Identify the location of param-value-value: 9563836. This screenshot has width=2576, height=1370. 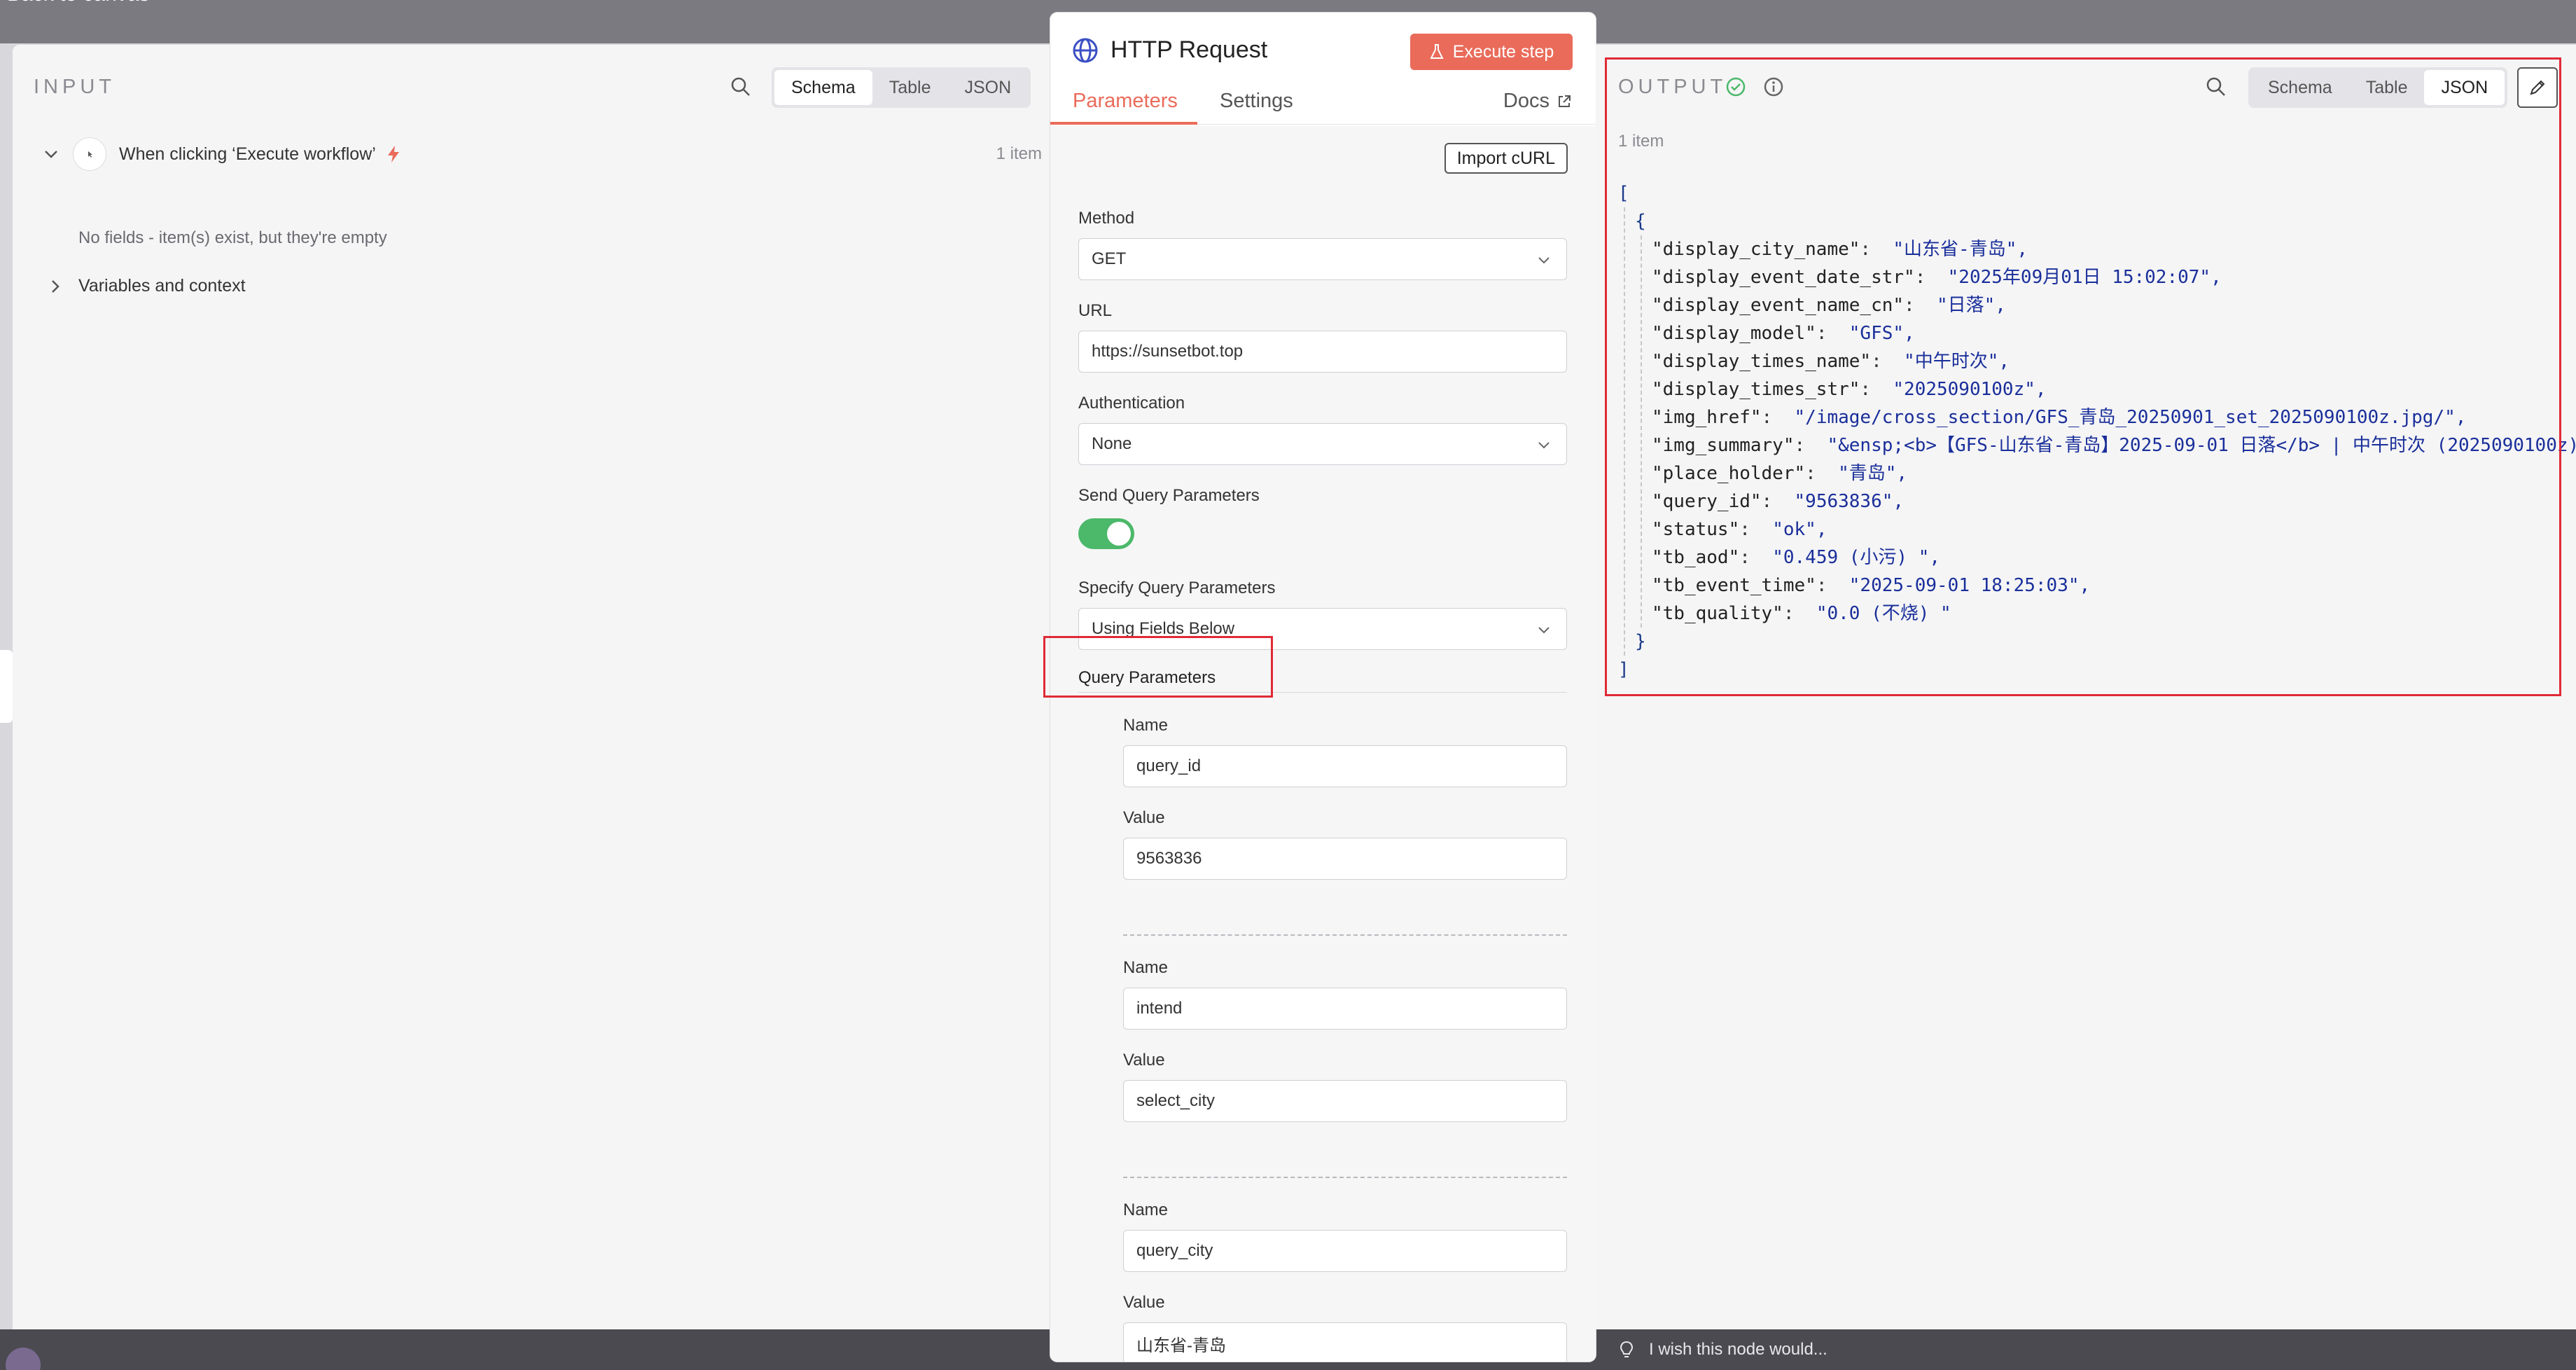
(1169, 858).